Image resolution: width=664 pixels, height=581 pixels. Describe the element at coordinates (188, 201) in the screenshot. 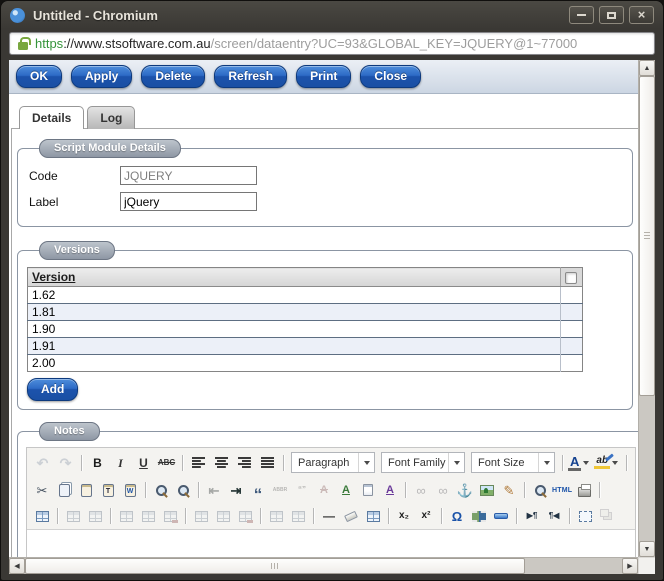

I see `label-input` at that location.